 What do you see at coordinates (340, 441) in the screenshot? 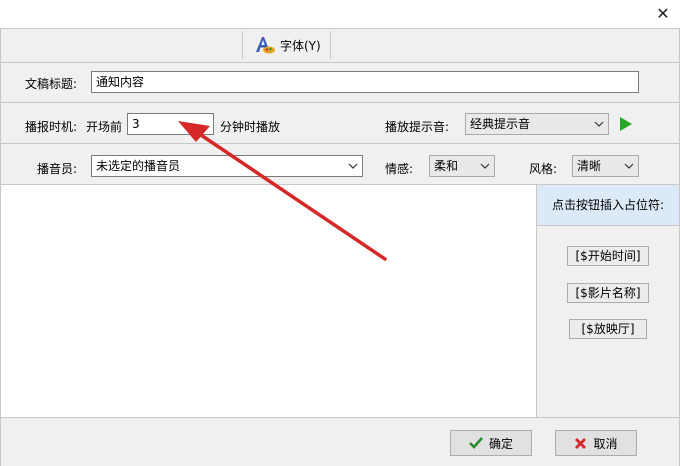
I see `dialog-footer: 确定 取消` at bounding box center [340, 441].